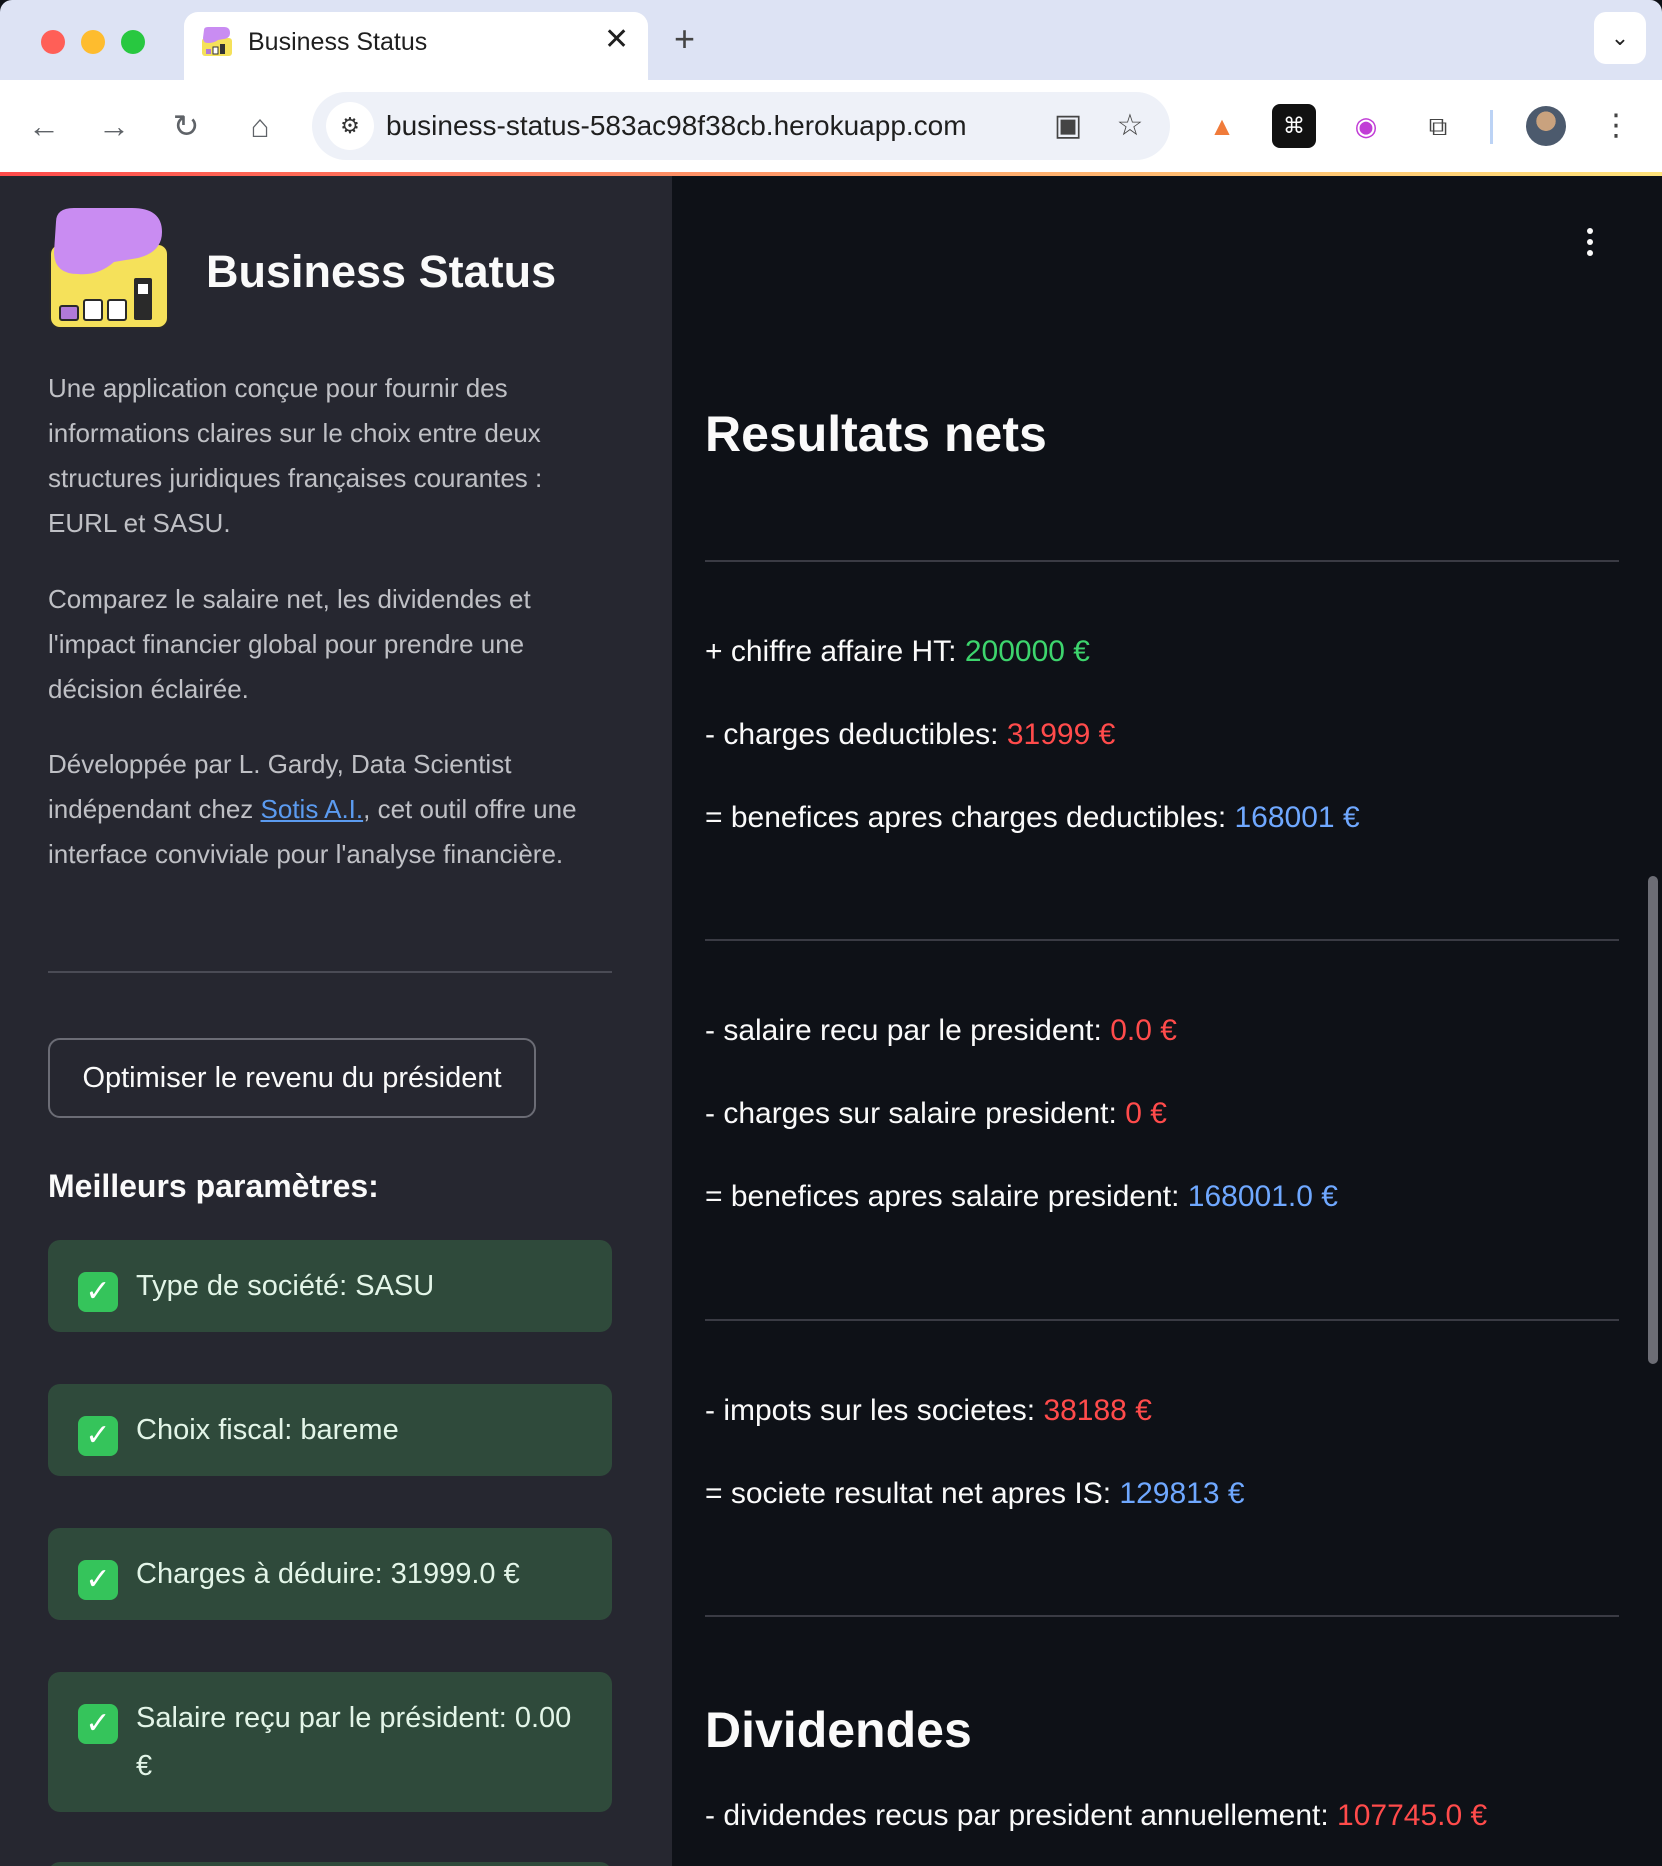 The width and height of the screenshot is (1662, 1866). What do you see at coordinates (350, 126) in the screenshot?
I see `site-info-icon: ⚙` at bounding box center [350, 126].